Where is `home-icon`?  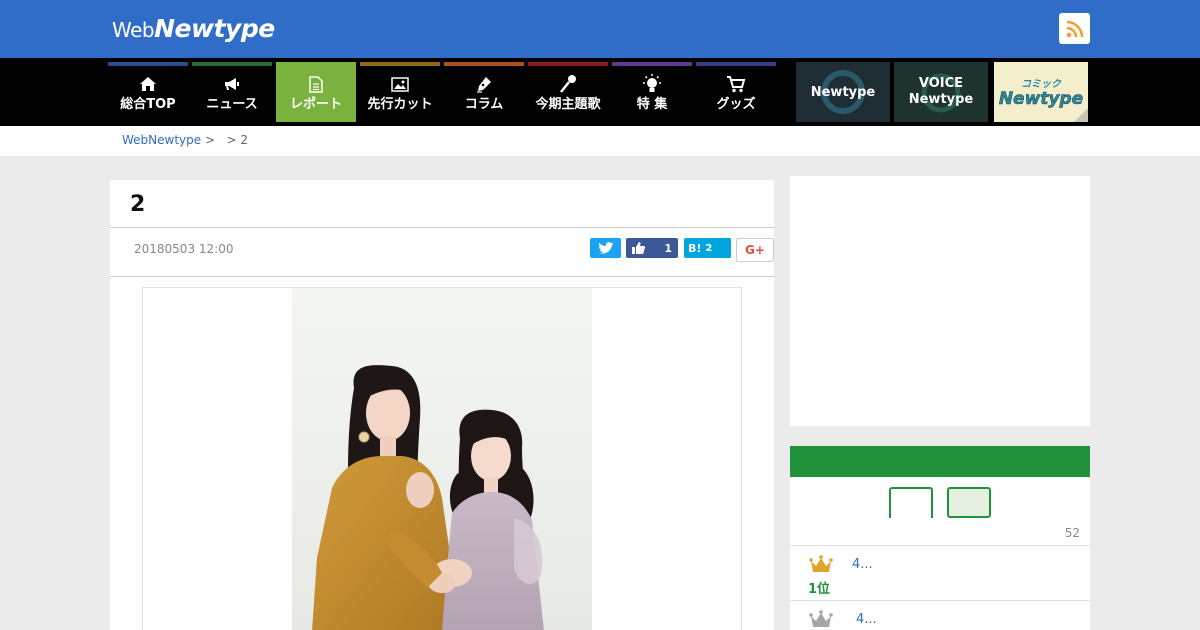
home-icon is located at coordinates (148, 84).